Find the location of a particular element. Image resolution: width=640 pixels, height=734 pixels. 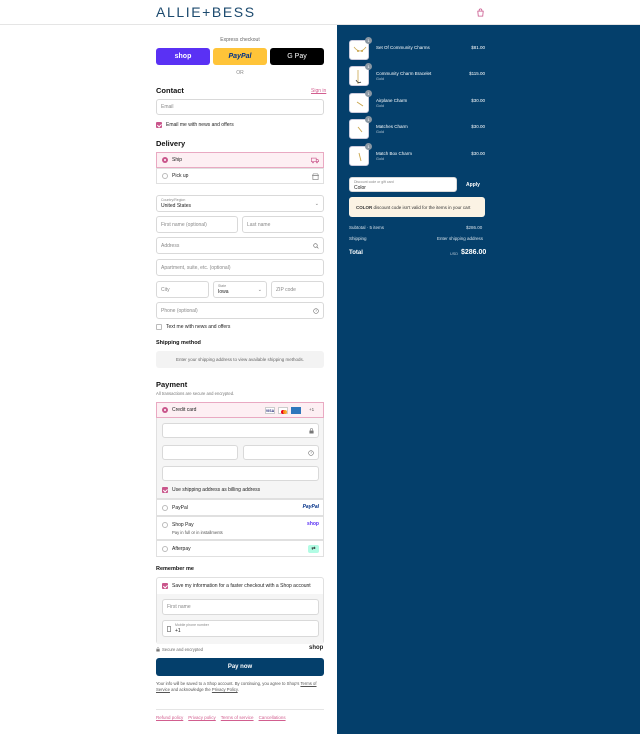

payment-heading: Payment is located at coordinates (172, 384).